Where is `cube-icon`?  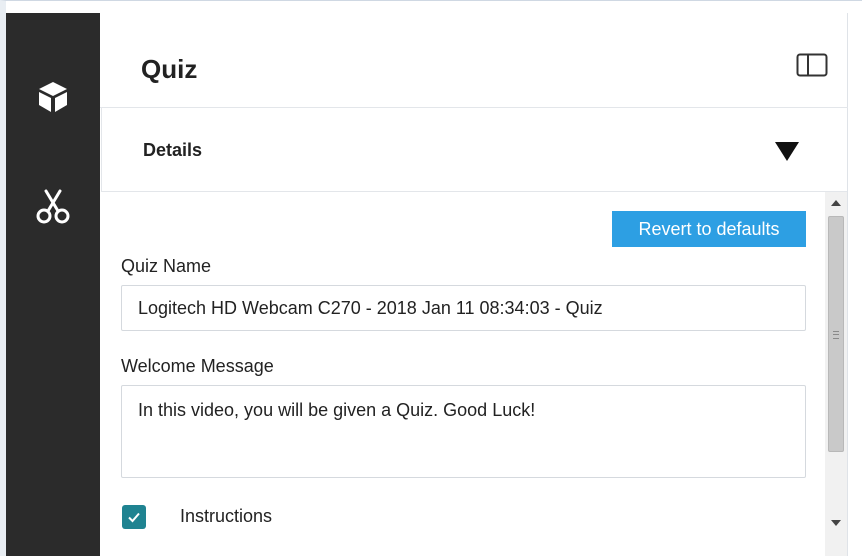 cube-icon is located at coordinates (53, 97).